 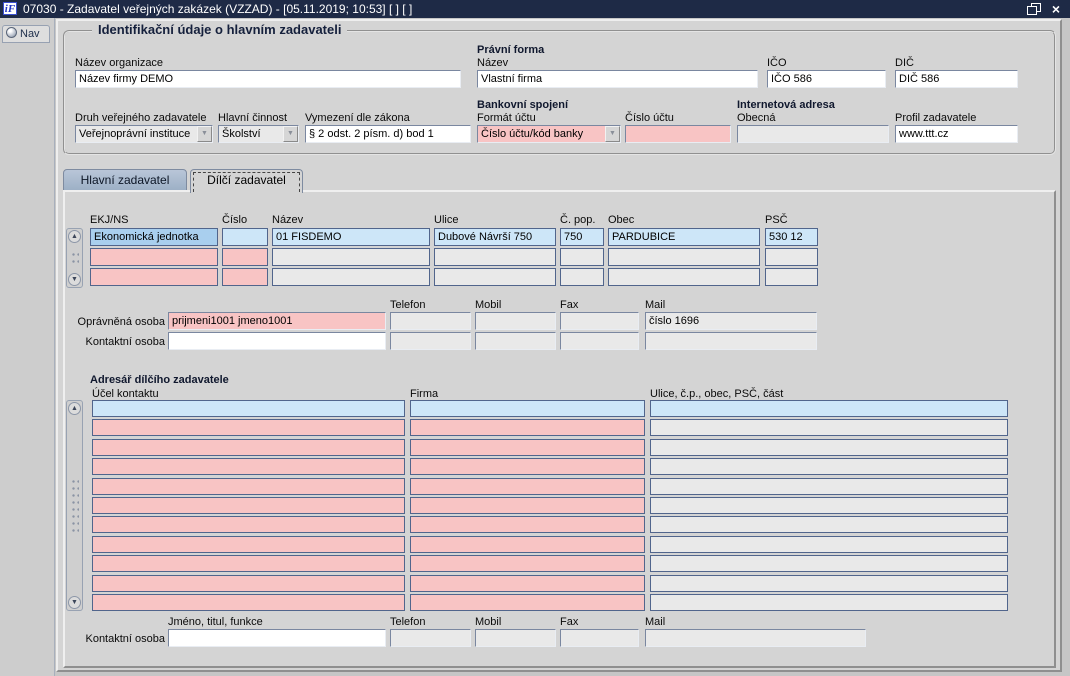 I want to click on unit-cell-r1c4, so click(x=582, y=257).